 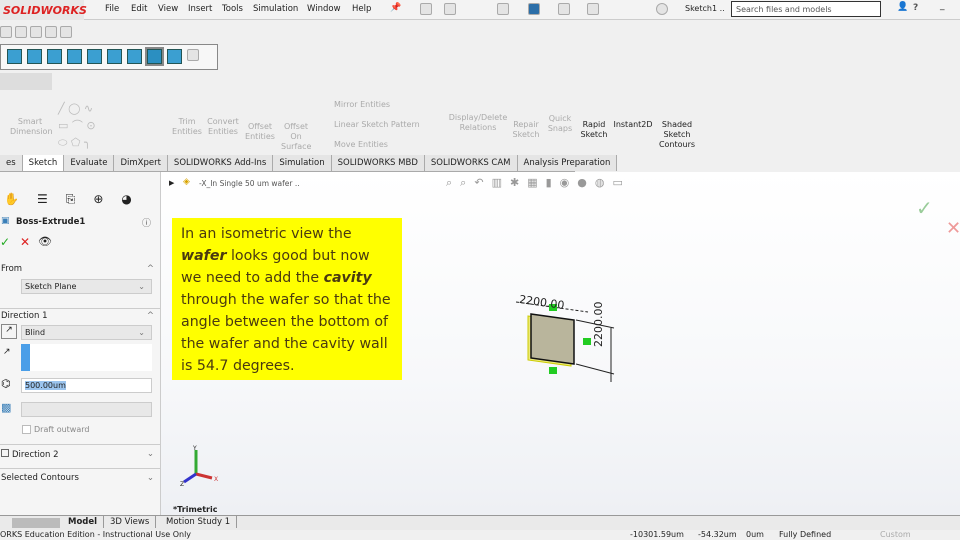 I want to click on menu-window: Window, so click(x=324, y=9).